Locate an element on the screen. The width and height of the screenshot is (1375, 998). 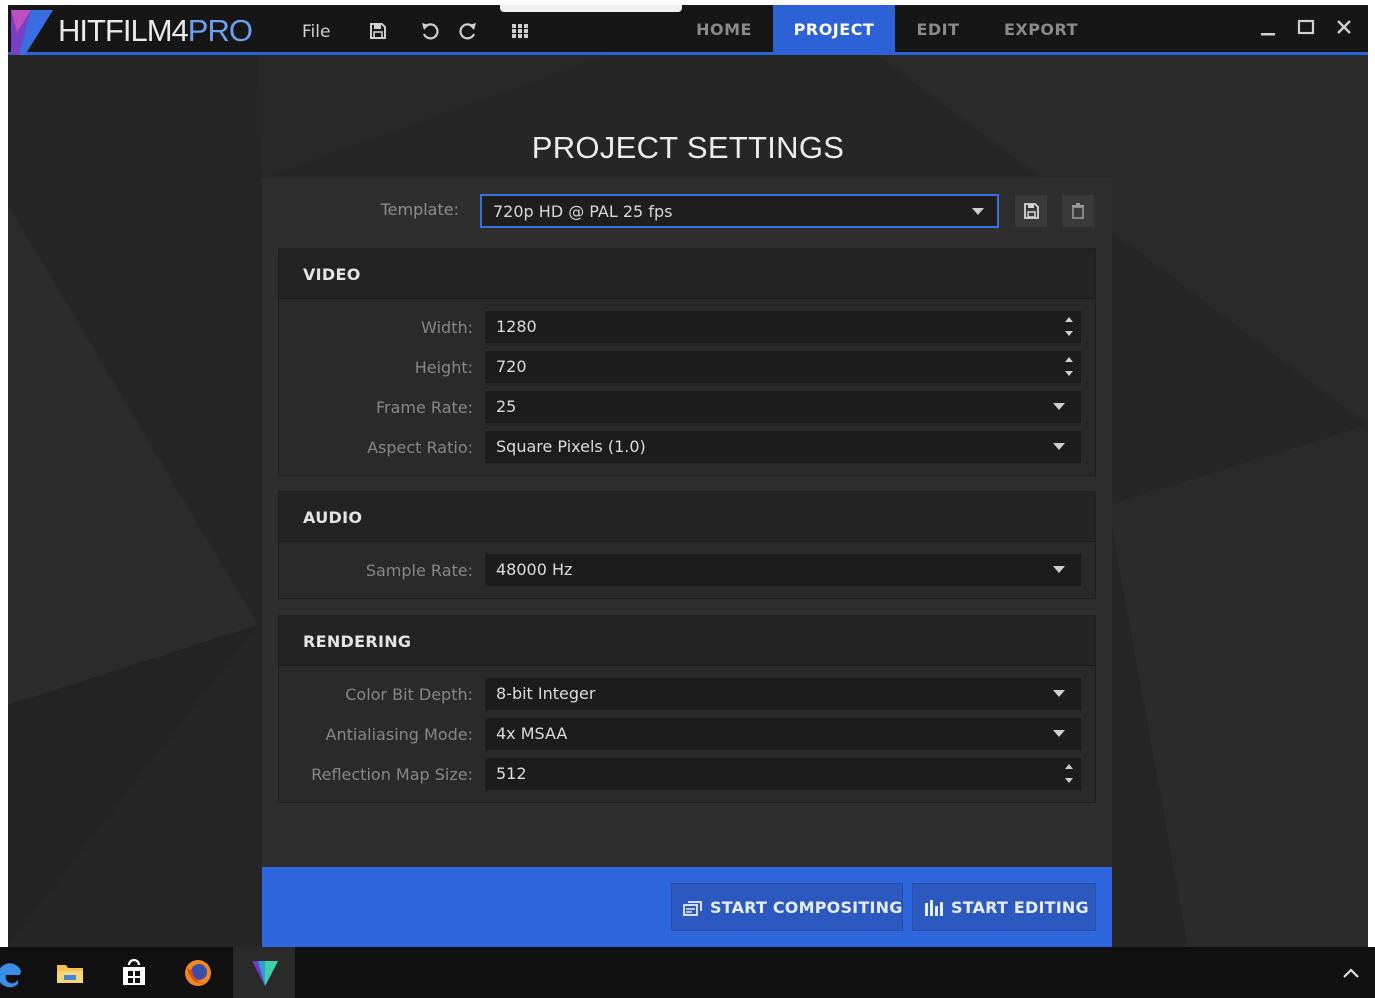
trash-icon is located at coordinates (1078, 211).